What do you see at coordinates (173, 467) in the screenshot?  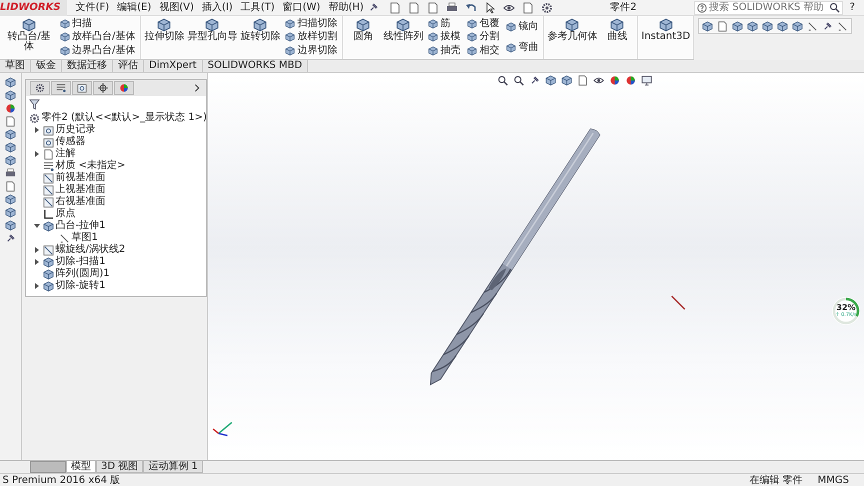 I see `view-tab: 运动算例 1` at bounding box center [173, 467].